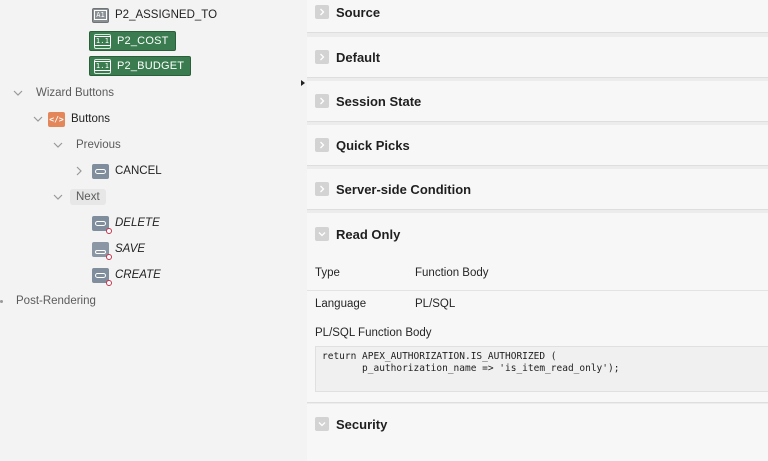  I want to click on tree-node-next: Next, so click(79, 197).